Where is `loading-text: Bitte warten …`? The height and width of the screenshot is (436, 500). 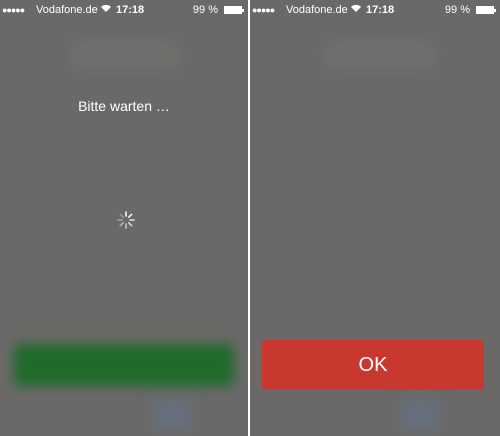
loading-text: Bitte warten … is located at coordinates (124, 106).